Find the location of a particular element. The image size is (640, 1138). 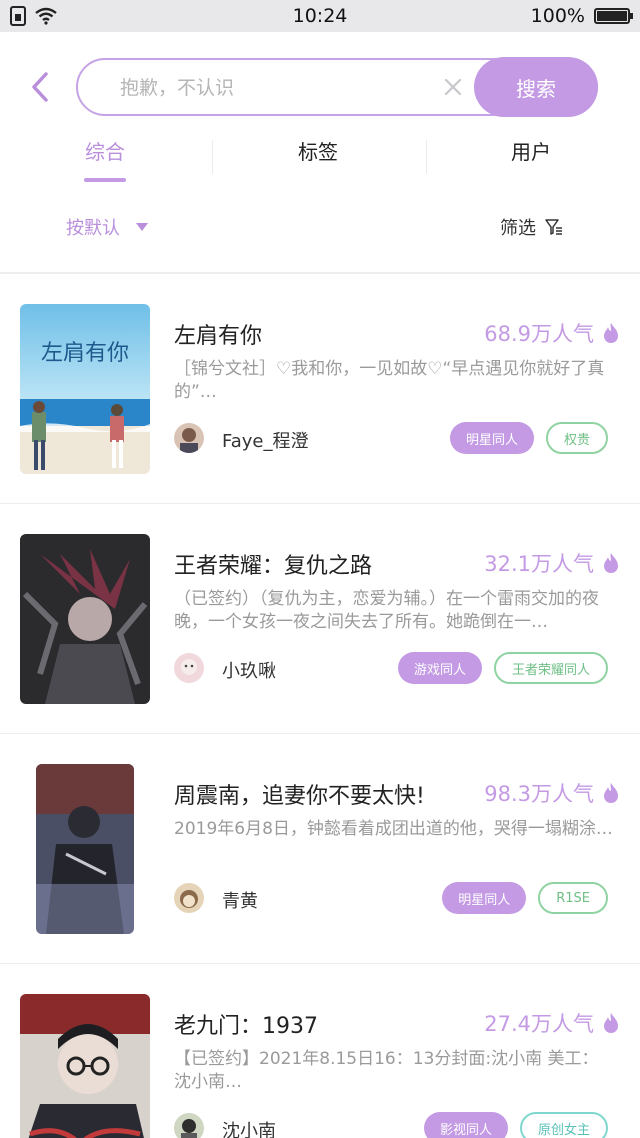

caret-down-icon is located at coordinates (142, 227).